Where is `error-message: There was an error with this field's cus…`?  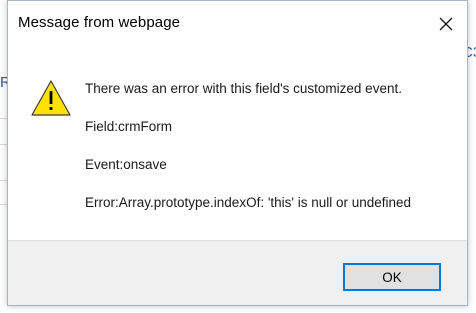
error-message: There was an error with this field's cus… is located at coordinates (243, 88).